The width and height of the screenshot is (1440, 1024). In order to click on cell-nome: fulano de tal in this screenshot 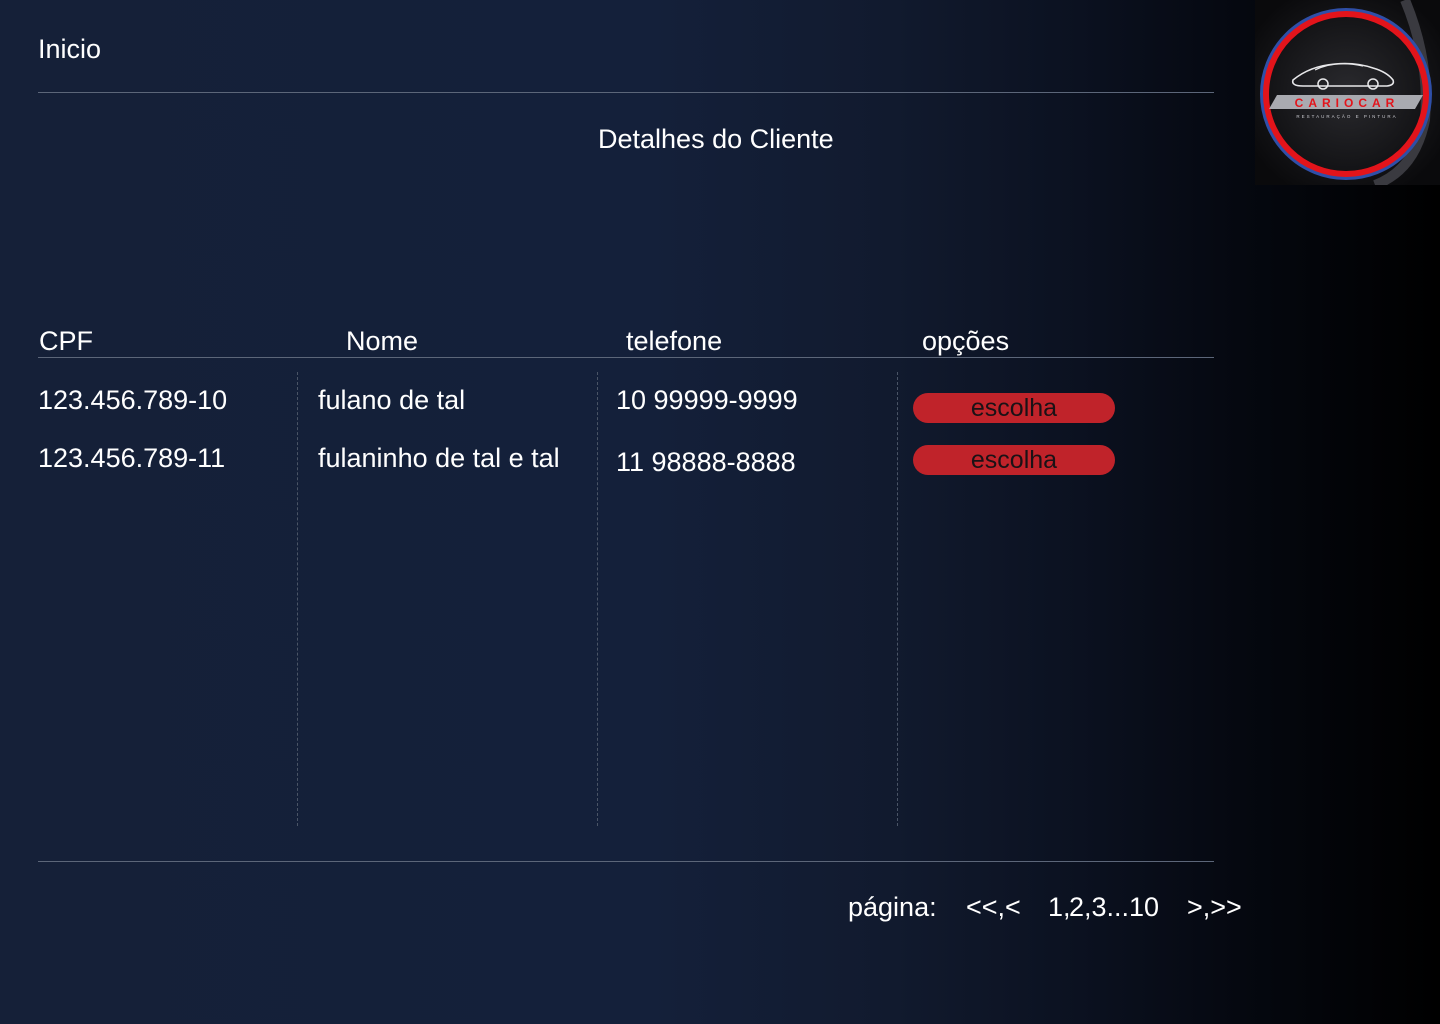, I will do `click(392, 400)`.